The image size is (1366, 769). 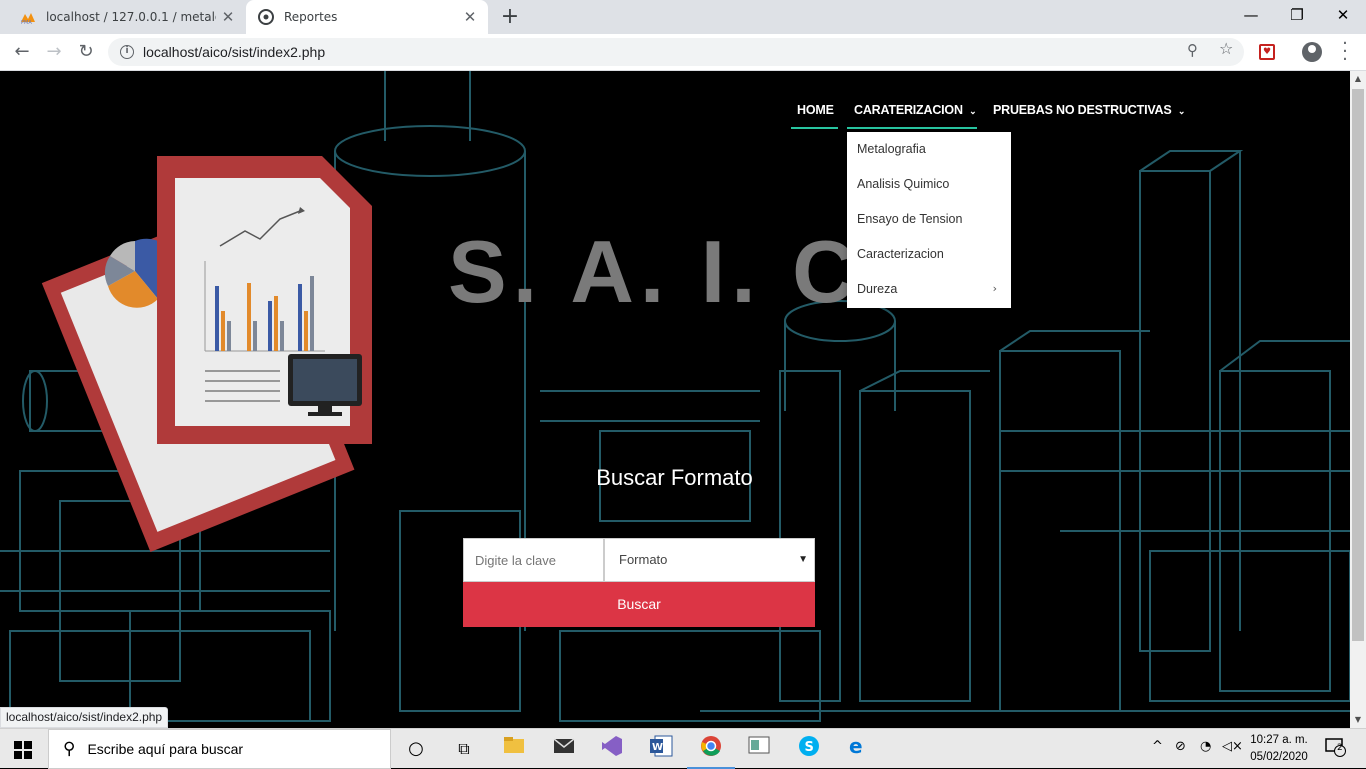 I want to click on file-explorer-icon, so click(x=514, y=749).